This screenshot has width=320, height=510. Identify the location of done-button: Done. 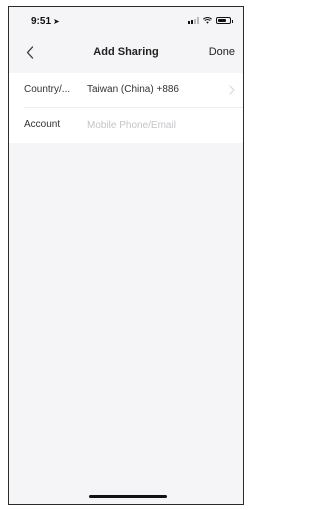
(222, 52).